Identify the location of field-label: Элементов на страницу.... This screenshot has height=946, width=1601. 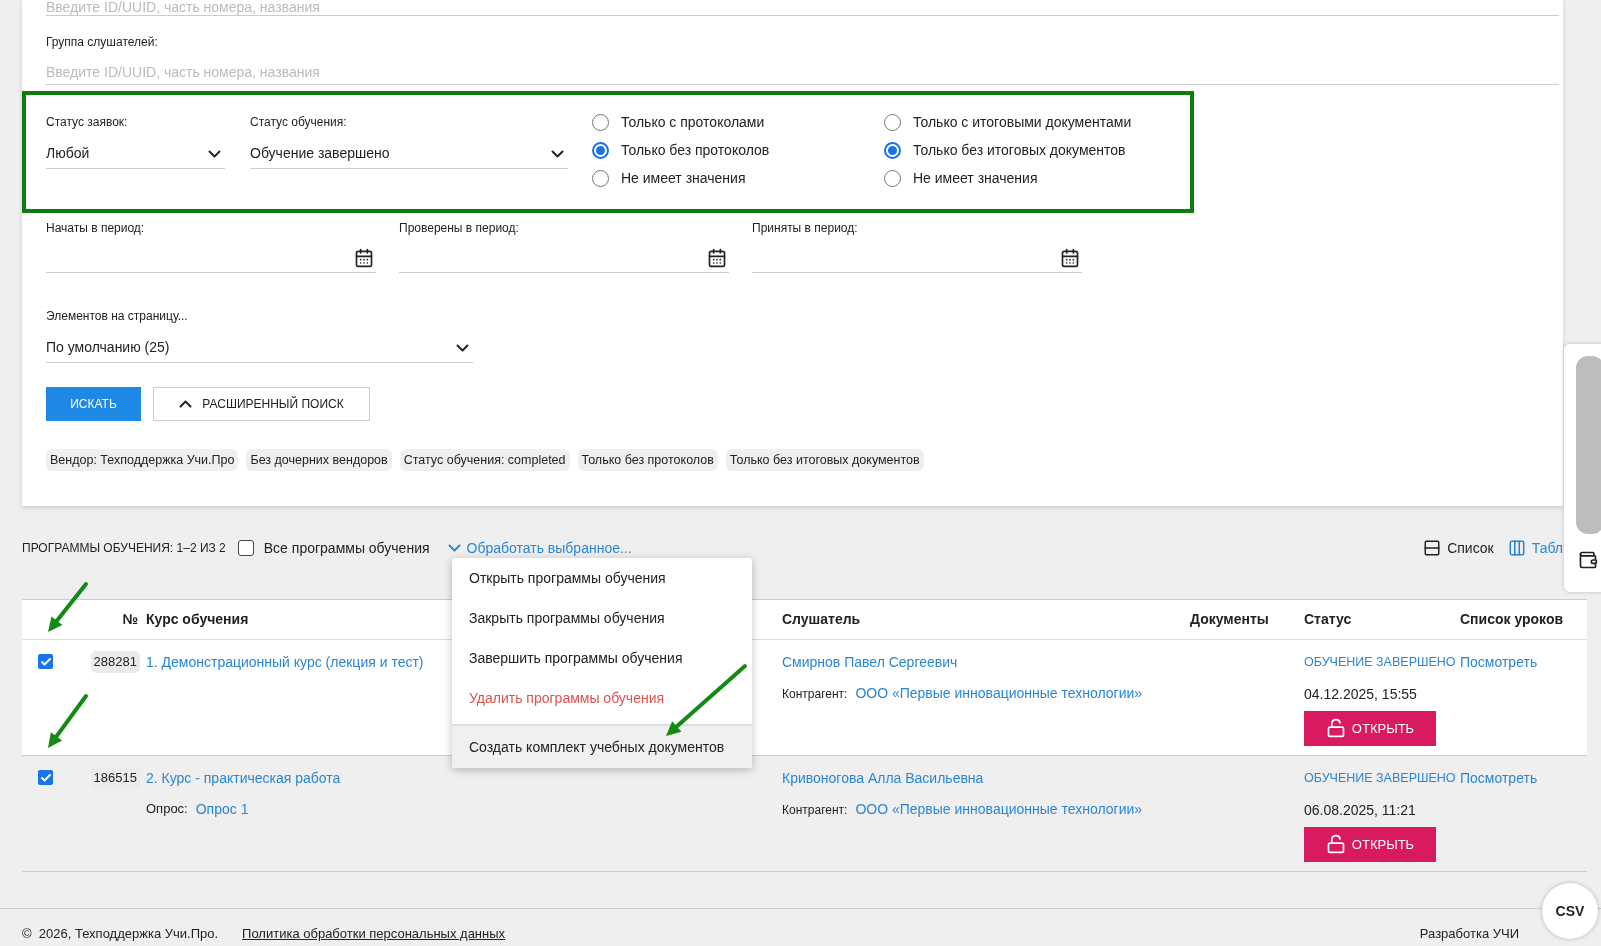
(117, 316).